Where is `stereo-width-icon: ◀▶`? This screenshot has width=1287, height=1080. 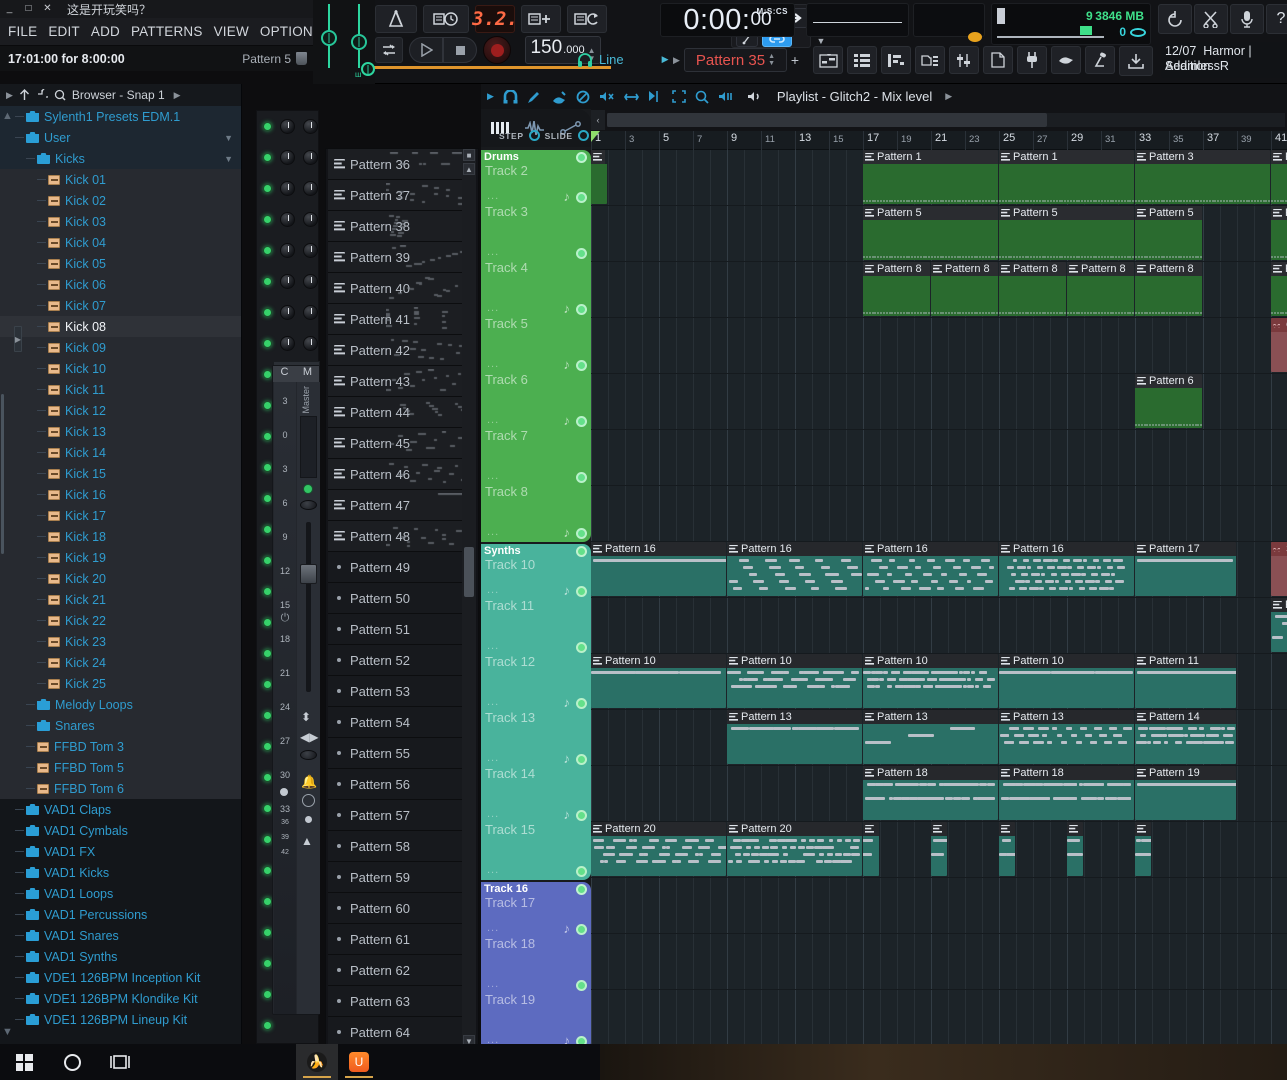 stereo-width-icon: ◀▶ is located at coordinates (309, 737).